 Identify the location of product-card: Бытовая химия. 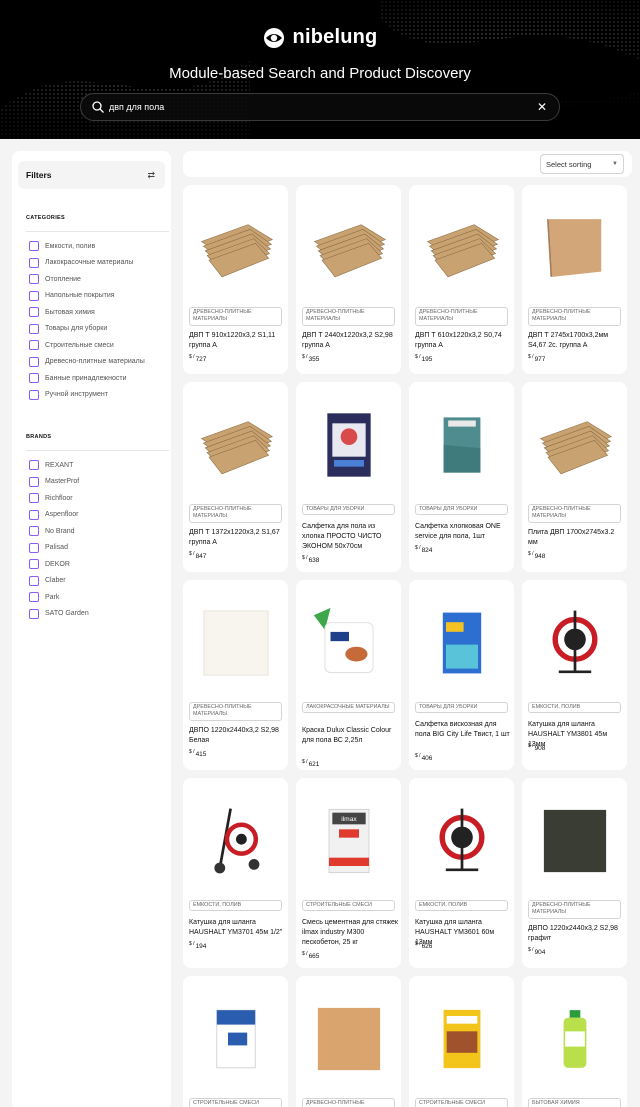
(574, 1041).